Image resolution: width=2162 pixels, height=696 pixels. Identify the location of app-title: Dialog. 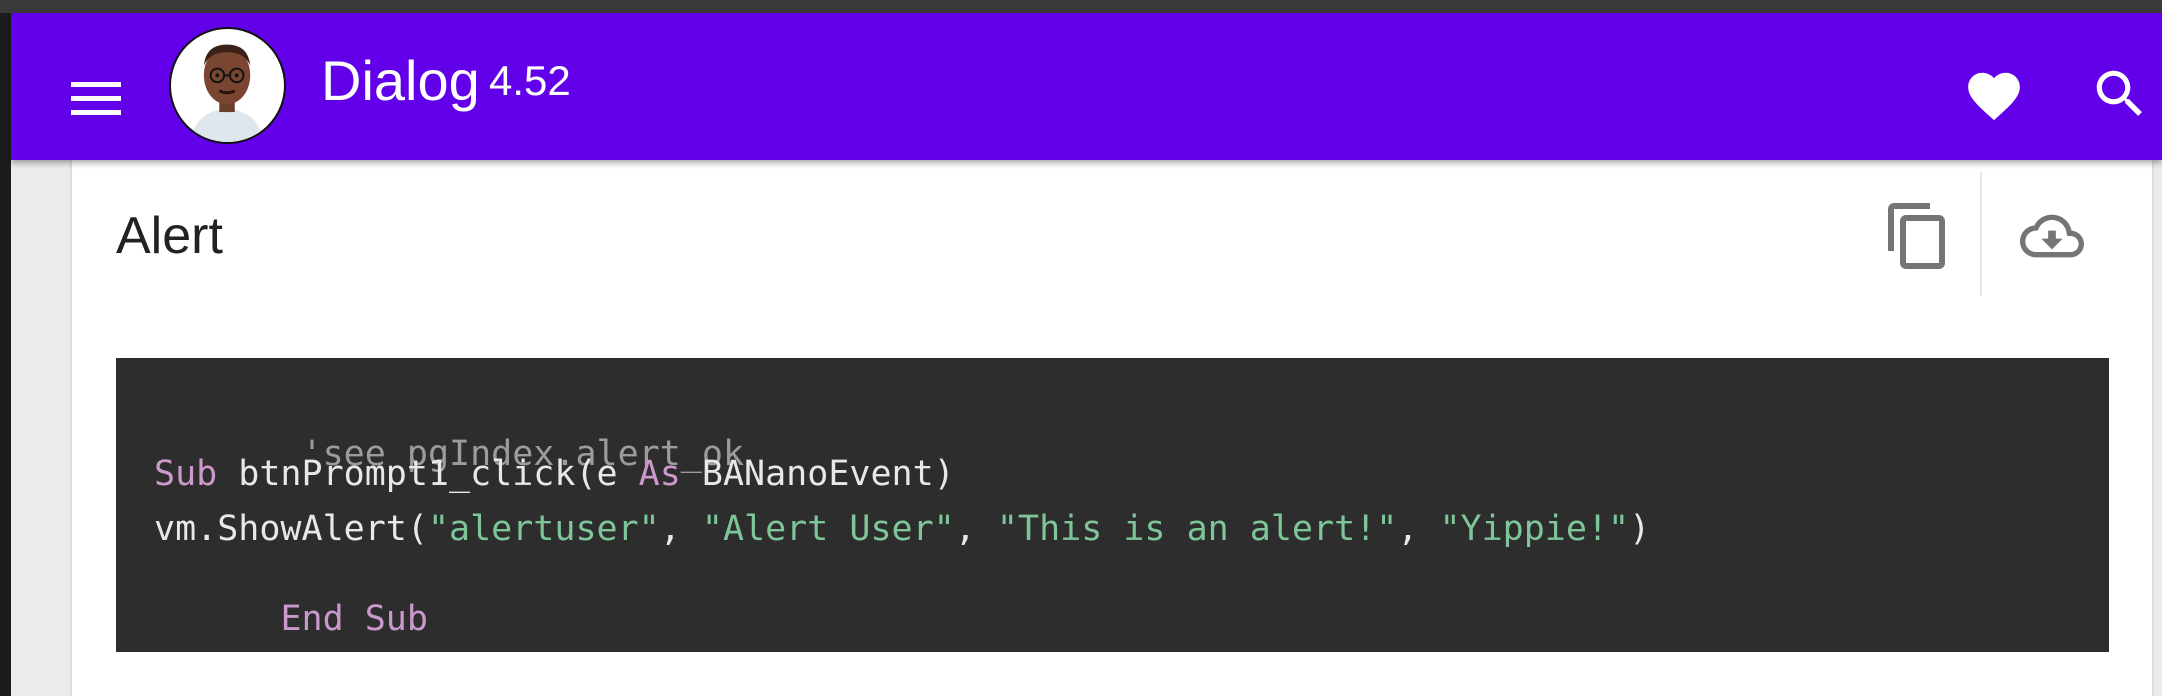
(400, 80).